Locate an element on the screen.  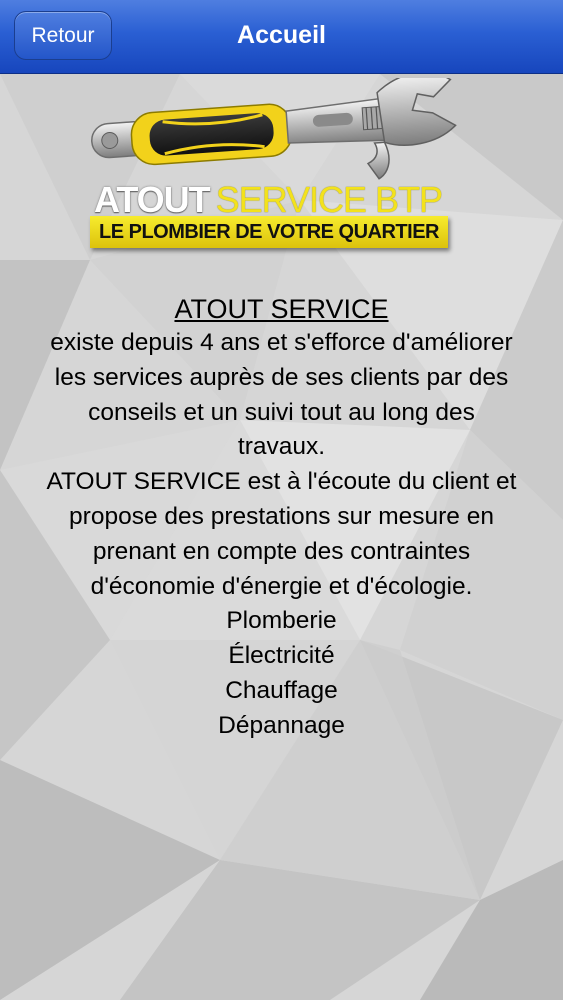
page-title: Accueil is located at coordinates (281, 35).